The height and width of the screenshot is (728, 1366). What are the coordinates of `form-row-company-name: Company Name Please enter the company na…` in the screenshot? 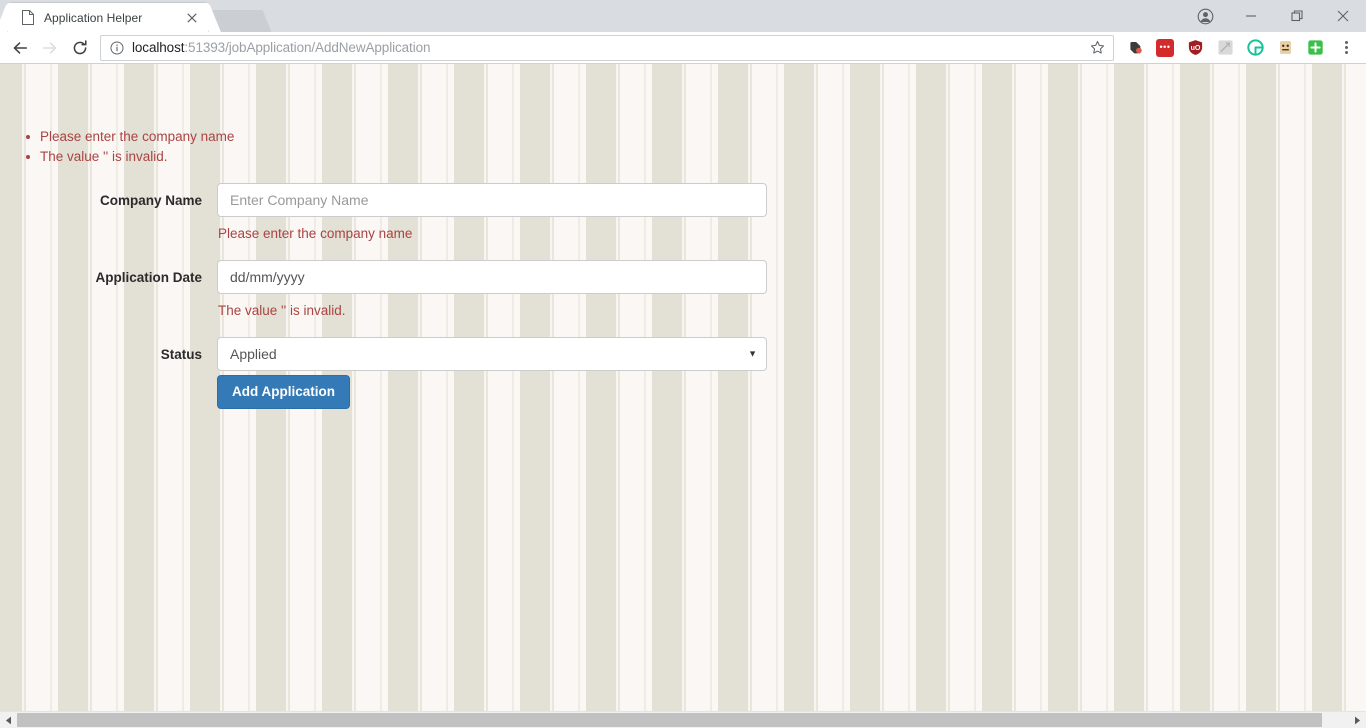 It's located at (683, 221).